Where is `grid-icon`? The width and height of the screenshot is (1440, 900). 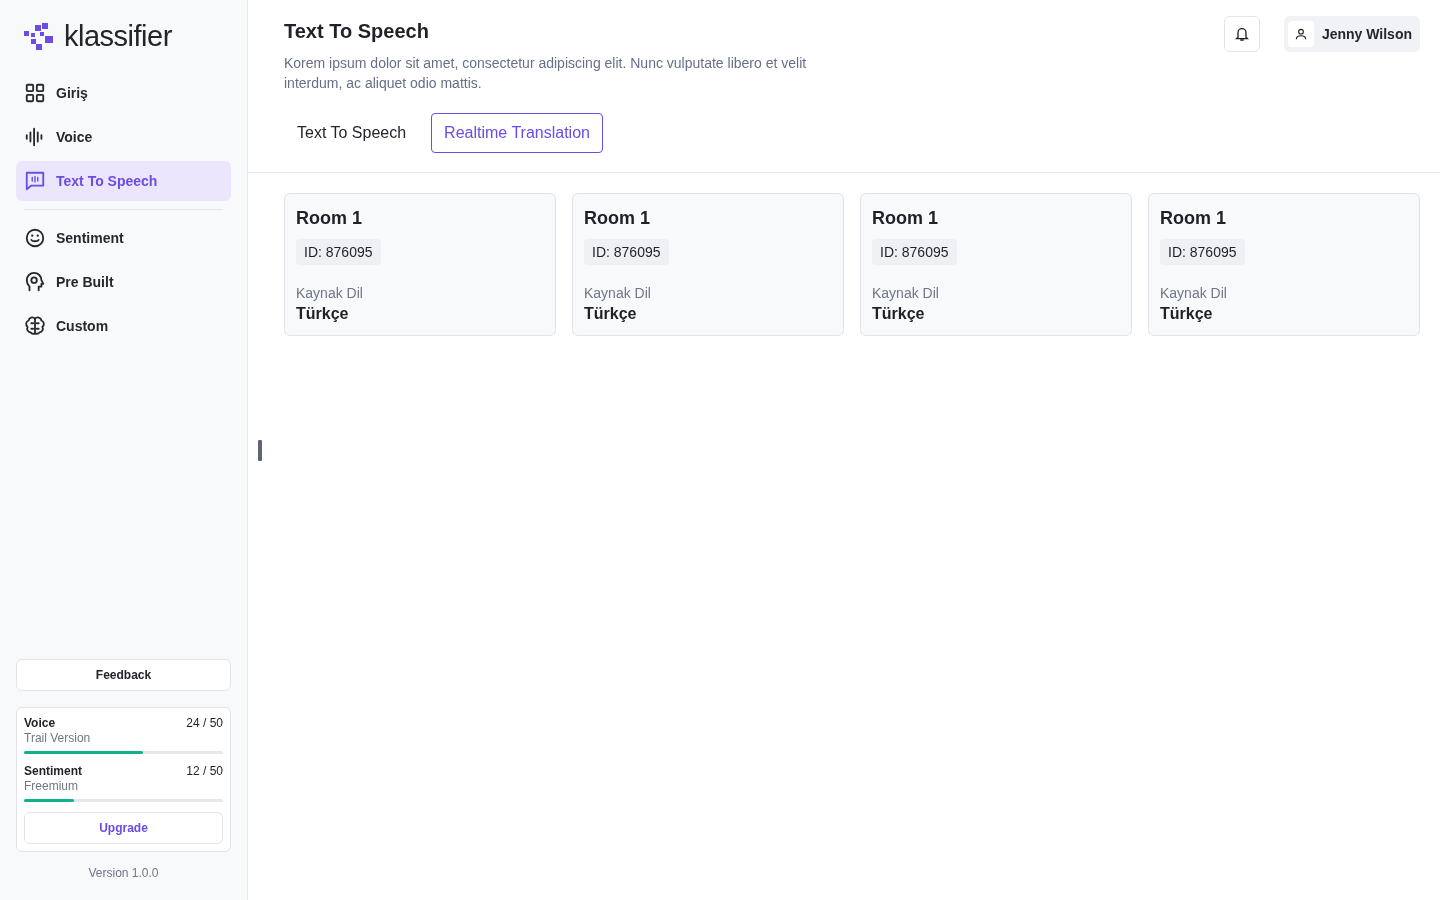 grid-icon is located at coordinates (35, 93).